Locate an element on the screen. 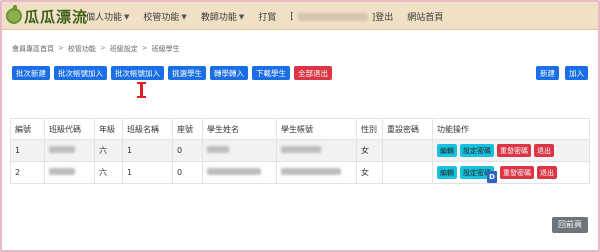  cell-actions: 編輯 設定密碼 重發密碼 退出 is located at coordinates (511, 150).